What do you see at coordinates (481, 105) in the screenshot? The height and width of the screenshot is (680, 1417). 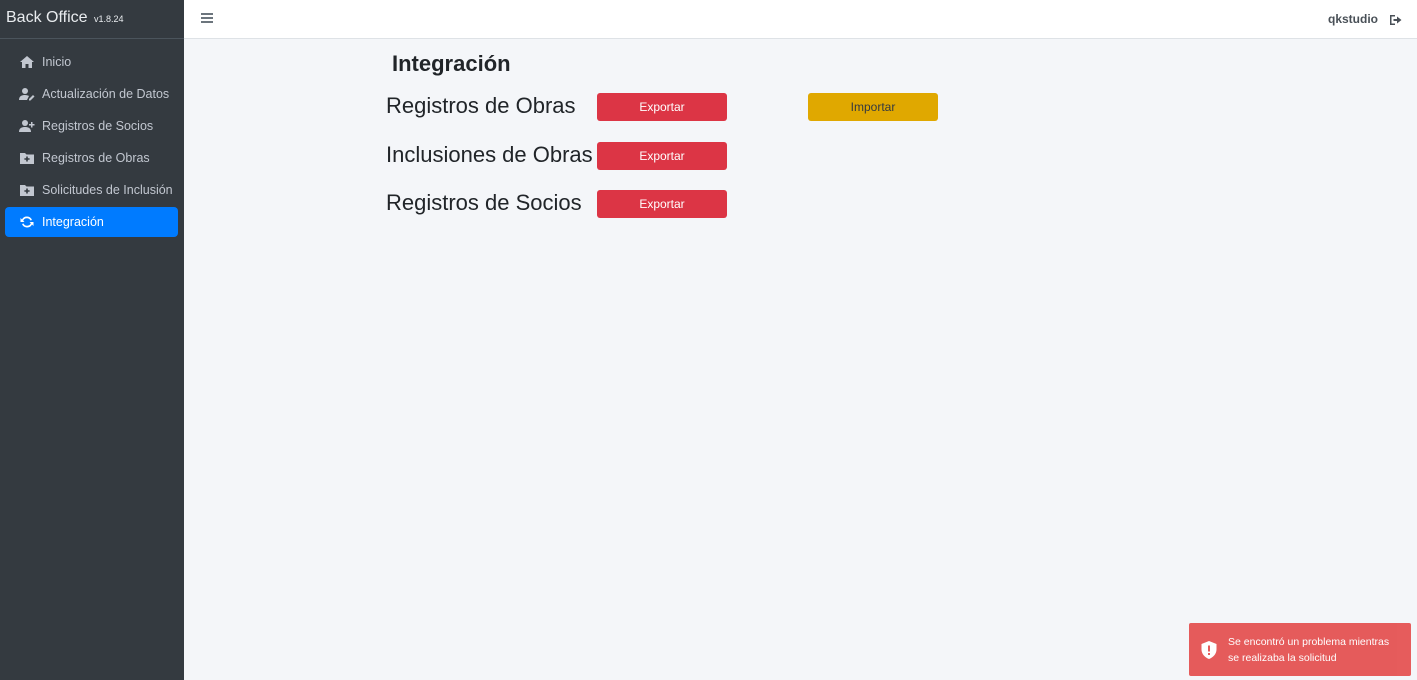 I see `row-label-registros-de-obras: Registros de Obras` at bounding box center [481, 105].